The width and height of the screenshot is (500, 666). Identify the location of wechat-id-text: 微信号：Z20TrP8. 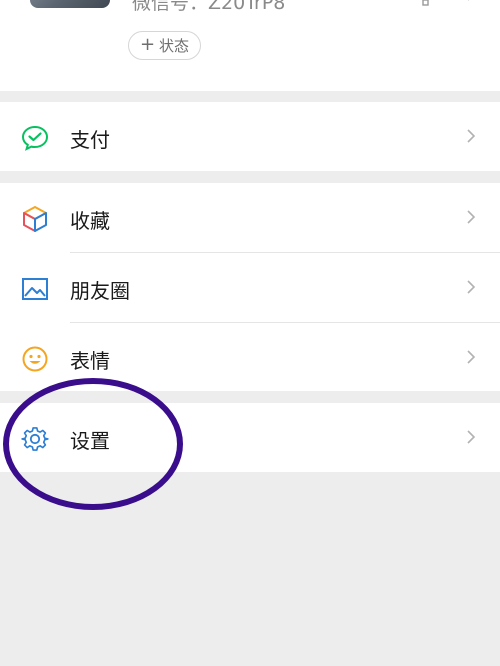
(209, 7).